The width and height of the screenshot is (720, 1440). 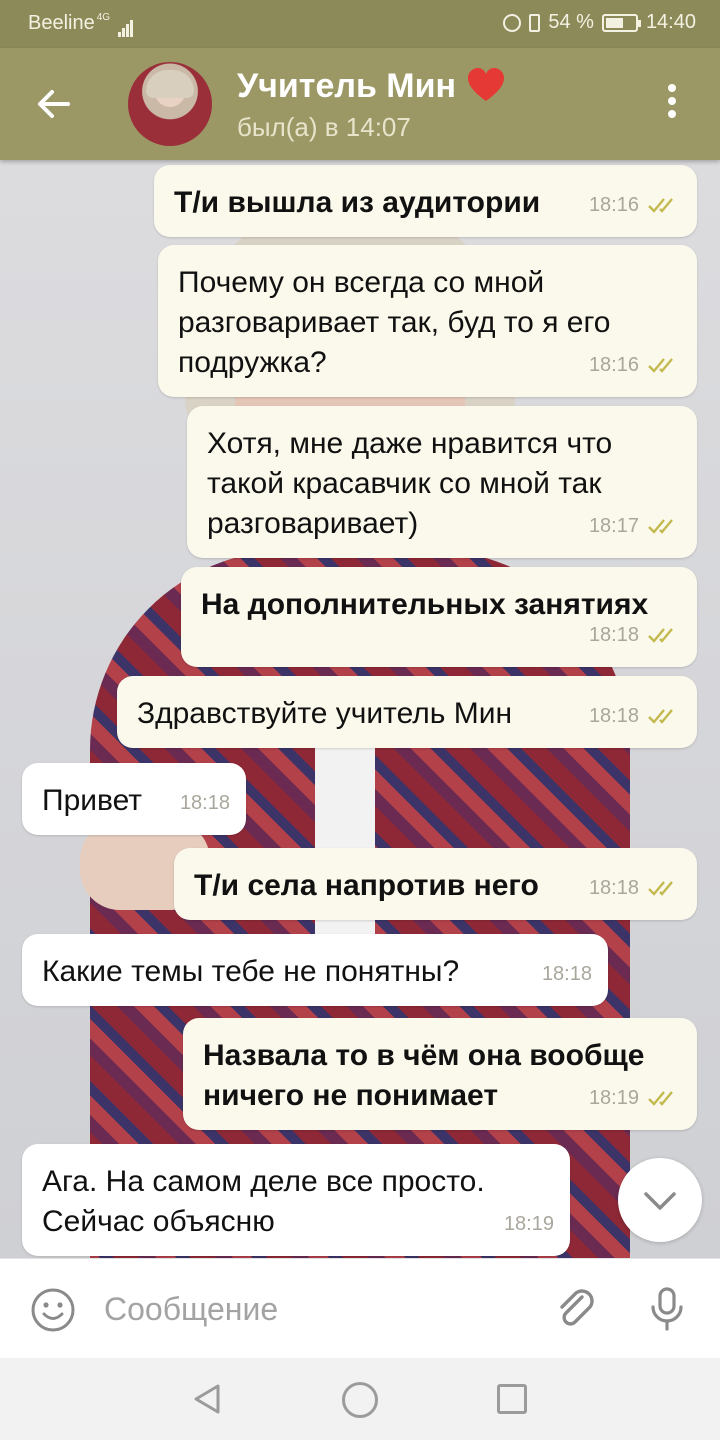 I want to click on message-composer: Сообщение, so click(x=360, y=1308).